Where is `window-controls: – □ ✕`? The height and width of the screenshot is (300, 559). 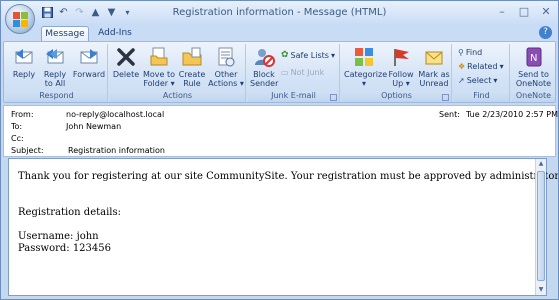 window-controls: – □ ✕ is located at coordinates (524, 11).